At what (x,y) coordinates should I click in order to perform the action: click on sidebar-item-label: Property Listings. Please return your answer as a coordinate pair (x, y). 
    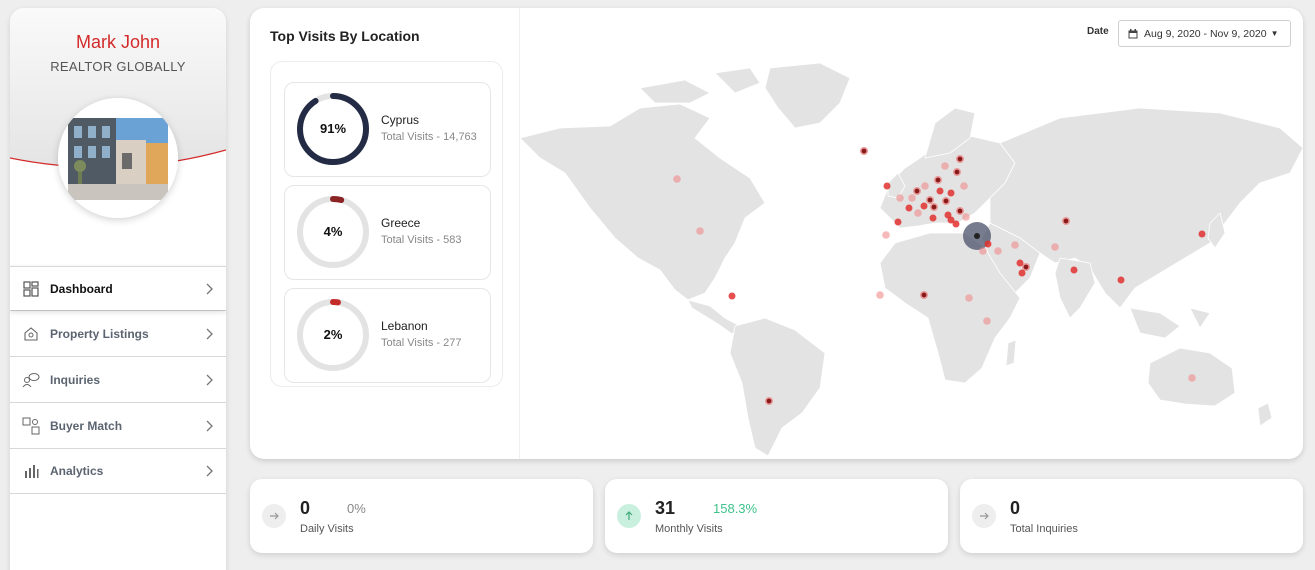
    Looking at the image, I should click on (99, 333).